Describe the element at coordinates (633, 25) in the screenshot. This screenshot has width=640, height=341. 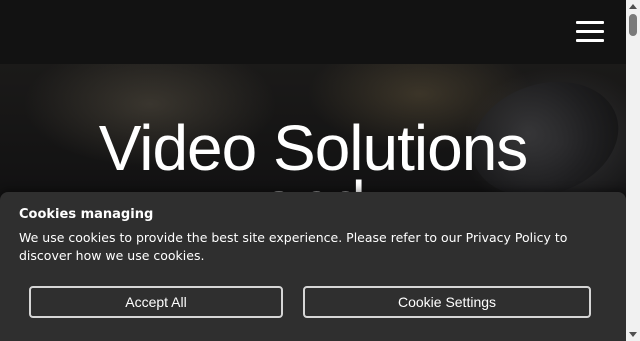
I see `scrollbar-thumb` at that location.